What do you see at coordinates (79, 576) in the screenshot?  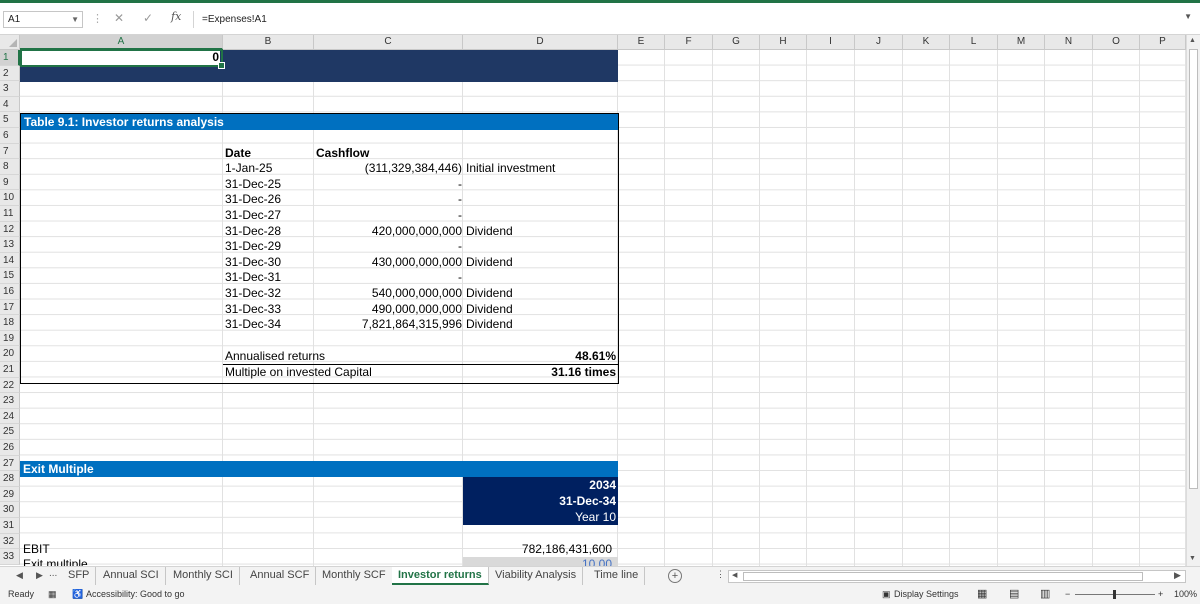 I see `sheet-tab: SFP` at bounding box center [79, 576].